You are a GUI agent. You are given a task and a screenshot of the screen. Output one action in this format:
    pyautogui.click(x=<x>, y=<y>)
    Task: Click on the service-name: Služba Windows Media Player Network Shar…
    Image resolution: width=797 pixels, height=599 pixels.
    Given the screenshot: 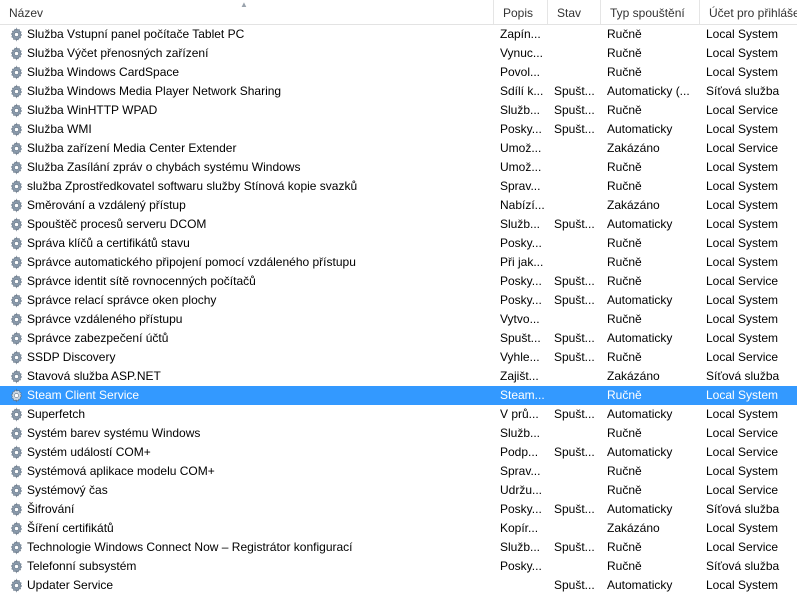 What is the action you would take?
    pyautogui.click(x=154, y=91)
    